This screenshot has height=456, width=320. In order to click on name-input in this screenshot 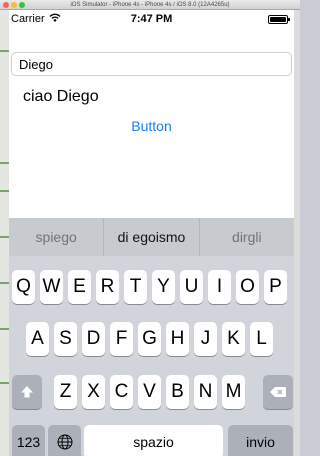, I will do `click(151, 64)`.